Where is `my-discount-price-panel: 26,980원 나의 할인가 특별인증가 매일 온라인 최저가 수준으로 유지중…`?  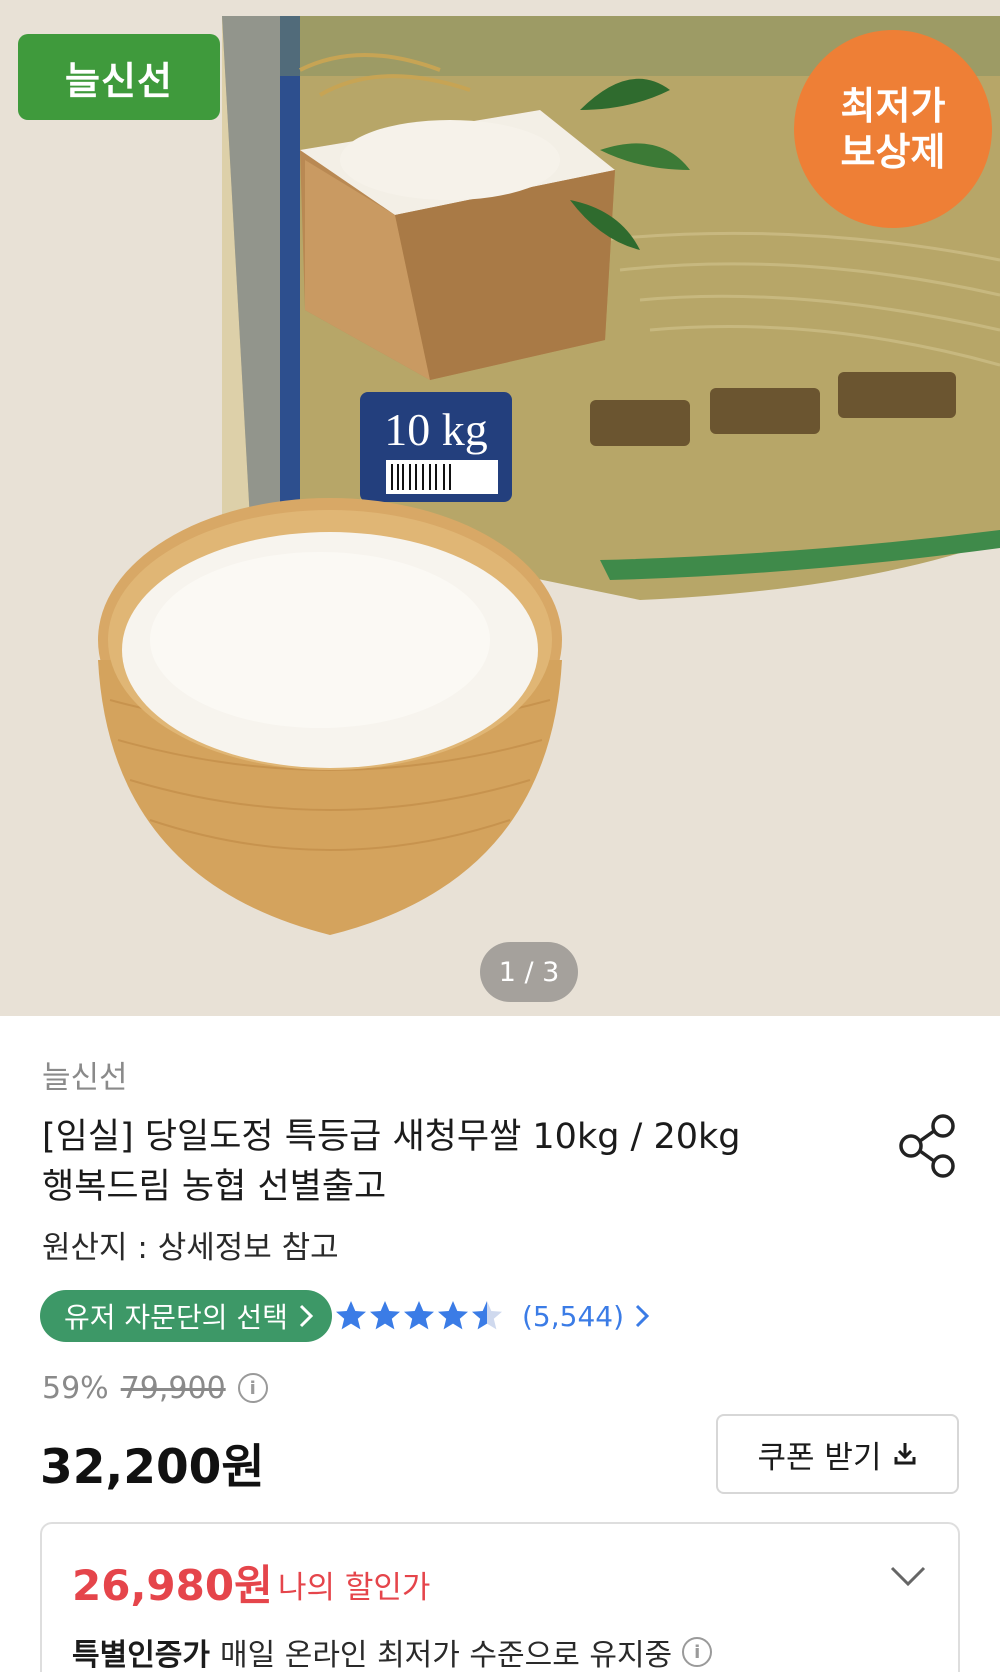
my-discount-price-panel: 26,980원 나의 할인가 특별인증가 매일 온라인 최저가 수준으로 유지중… is located at coordinates (500, 1597).